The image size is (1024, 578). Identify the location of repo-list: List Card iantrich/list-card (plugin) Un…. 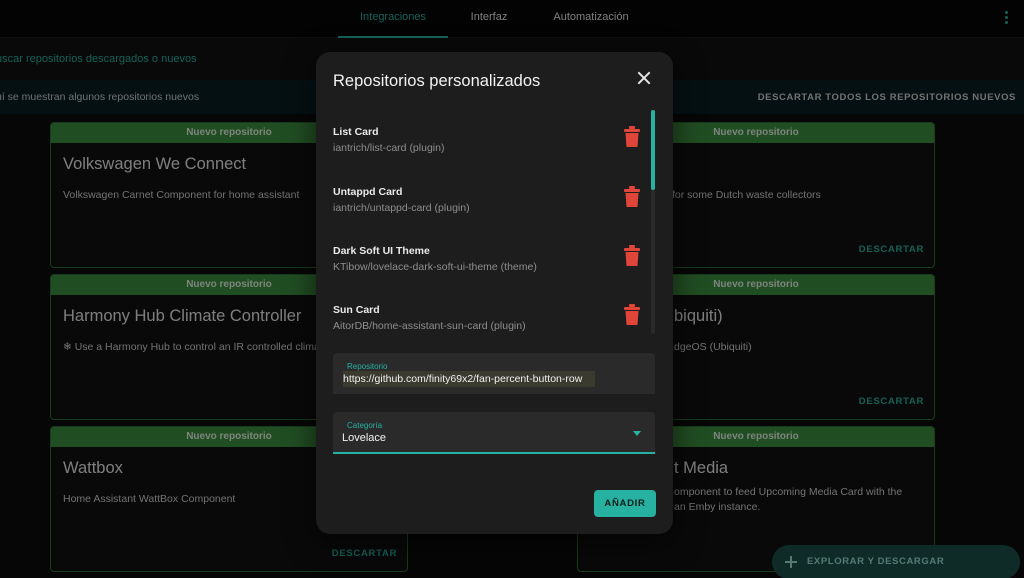
(494, 223).